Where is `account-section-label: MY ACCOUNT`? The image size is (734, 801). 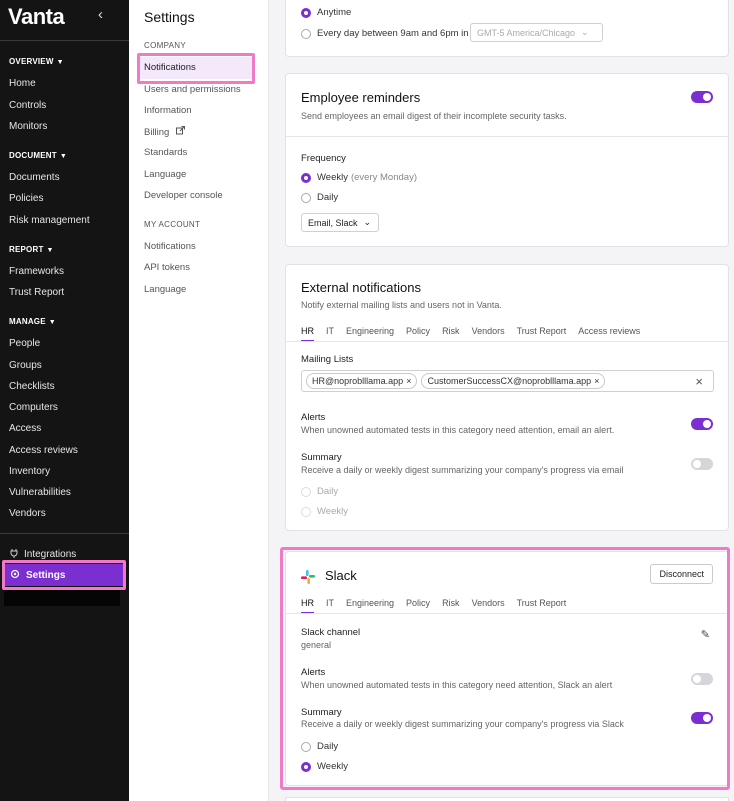 account-section-label: MY ACCOUNT is located at coordinates (172, 224).